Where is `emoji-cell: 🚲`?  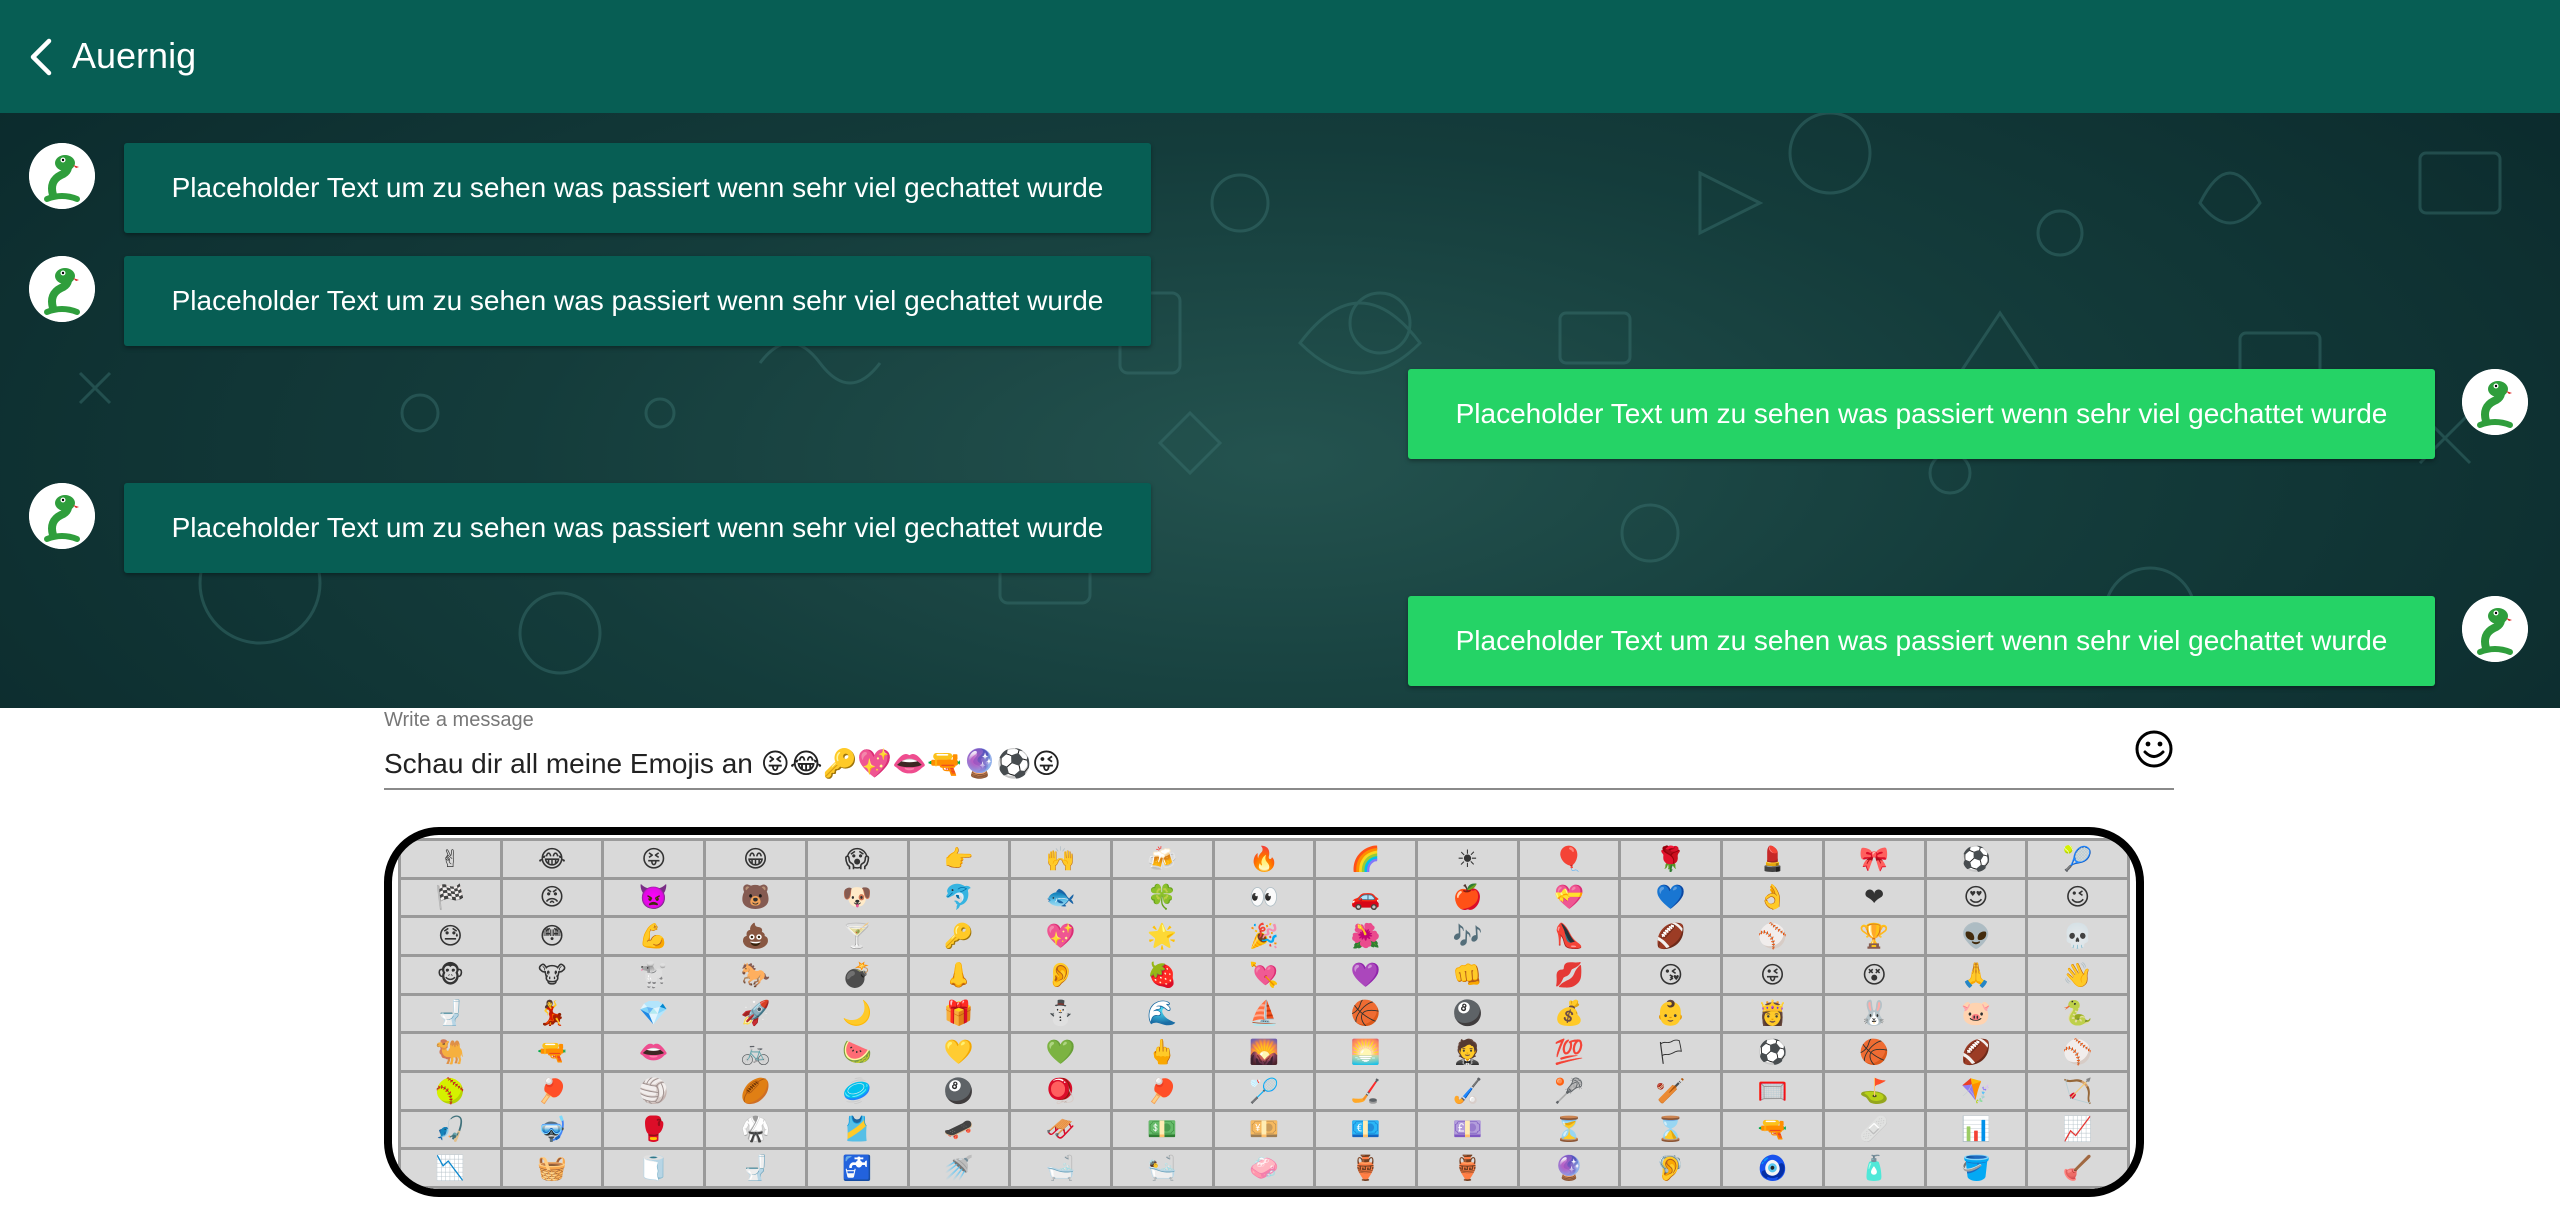
emoji-cell: 🚲 is located at coordinates (755, 1052).